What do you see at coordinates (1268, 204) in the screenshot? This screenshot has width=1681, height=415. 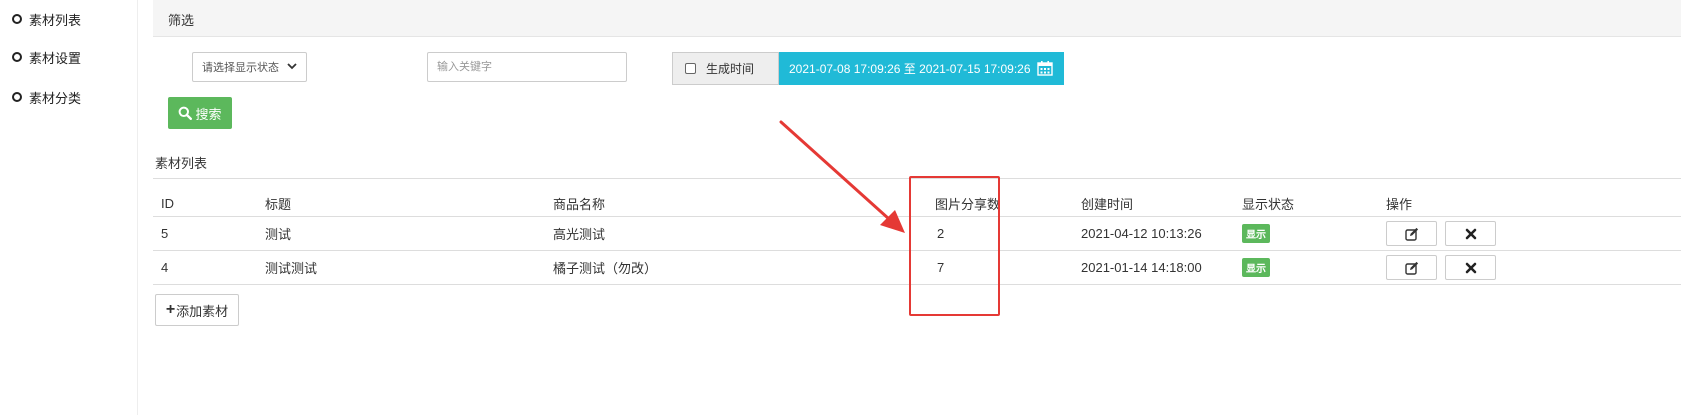 I see `column-header-status: 显示状态` at bounding box center [1268, 204].